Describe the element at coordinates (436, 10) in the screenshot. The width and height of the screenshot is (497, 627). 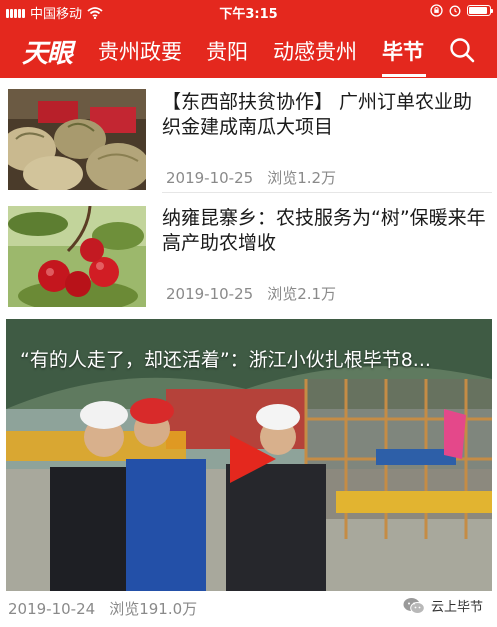
I see `lock-rotation-icon` at that location.